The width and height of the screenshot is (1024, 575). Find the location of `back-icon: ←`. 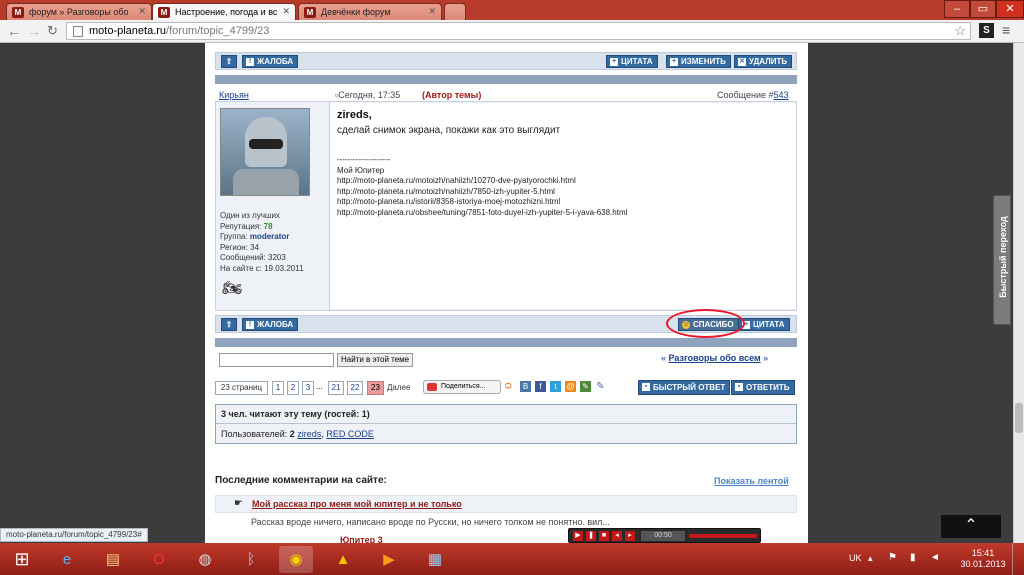

back-icon: ← is located at coordinates (14, 31).